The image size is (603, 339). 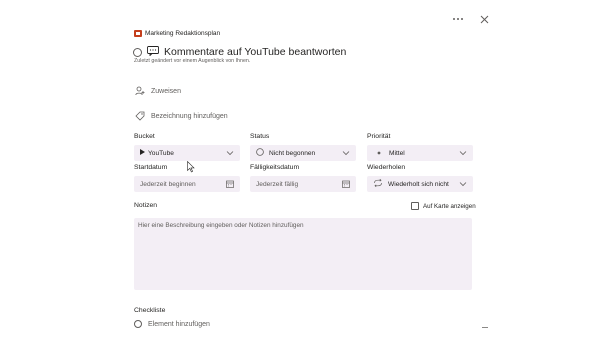 I want to click on plan-icon, so click(x=138, y=33).